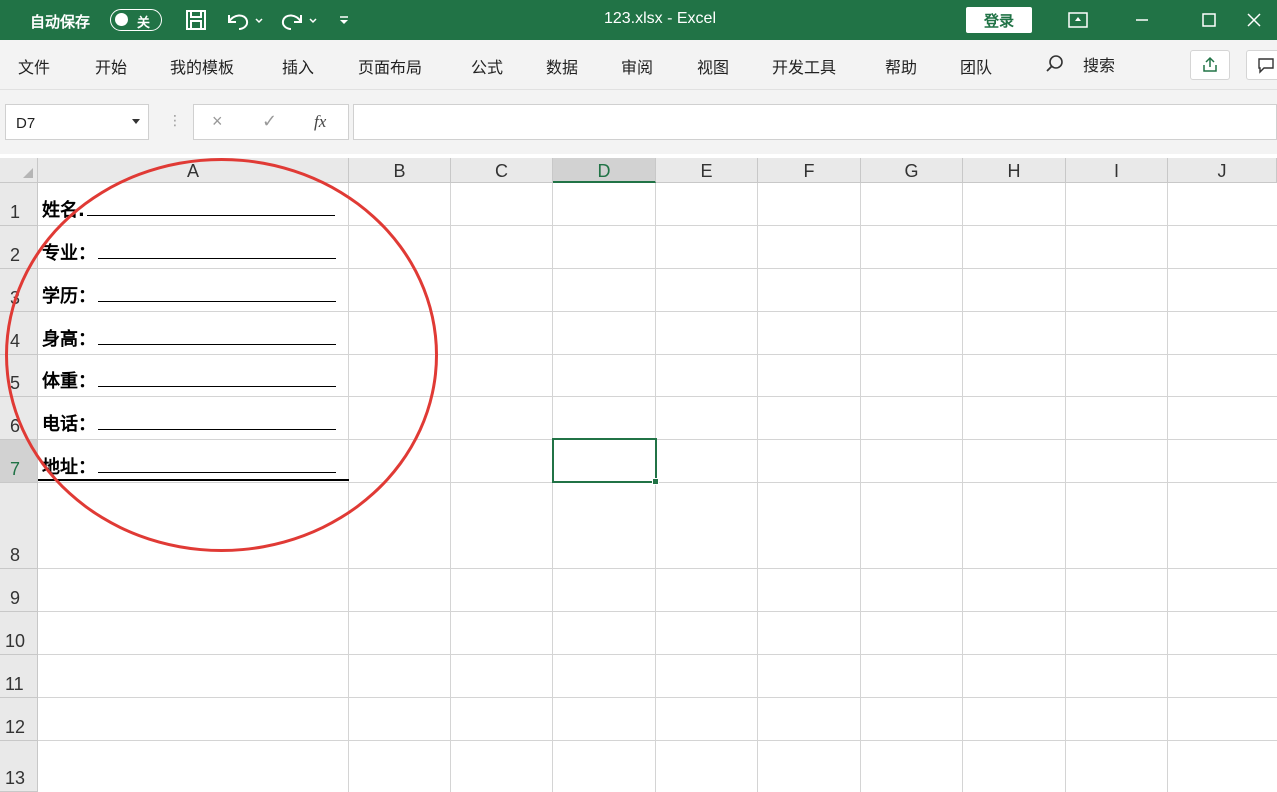 The height and width of the screenshot is (792, 1277). I want to click on formula-bar: D7 ⋮ × ✓ fx, so click(638, 122).